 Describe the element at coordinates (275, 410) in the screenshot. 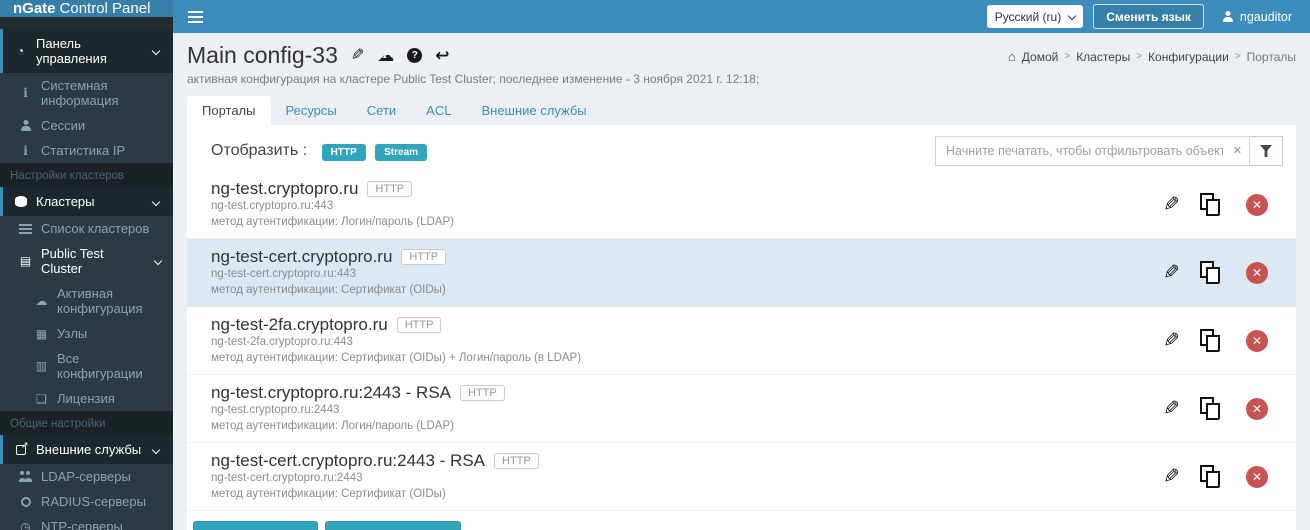

I see `portal-host: ng-test.cryptopro.ru:2443` at that location.